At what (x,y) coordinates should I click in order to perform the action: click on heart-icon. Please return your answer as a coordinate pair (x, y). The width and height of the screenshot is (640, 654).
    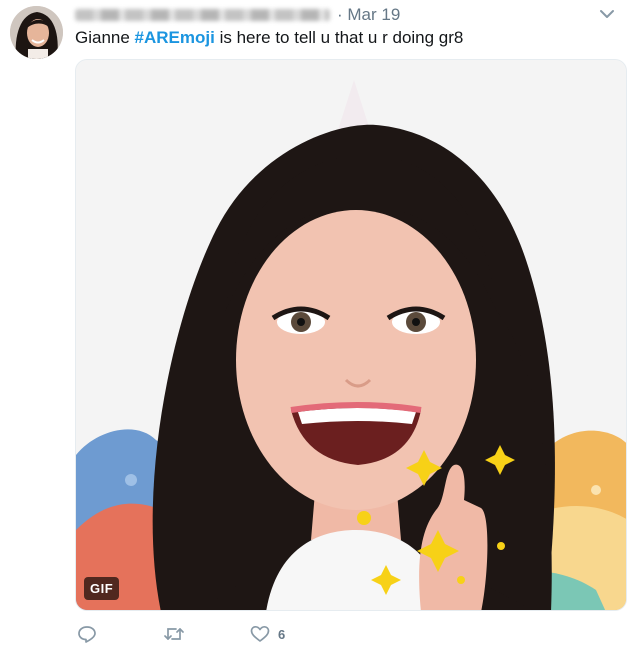
    Looking at the image, I should click on (260, 634).